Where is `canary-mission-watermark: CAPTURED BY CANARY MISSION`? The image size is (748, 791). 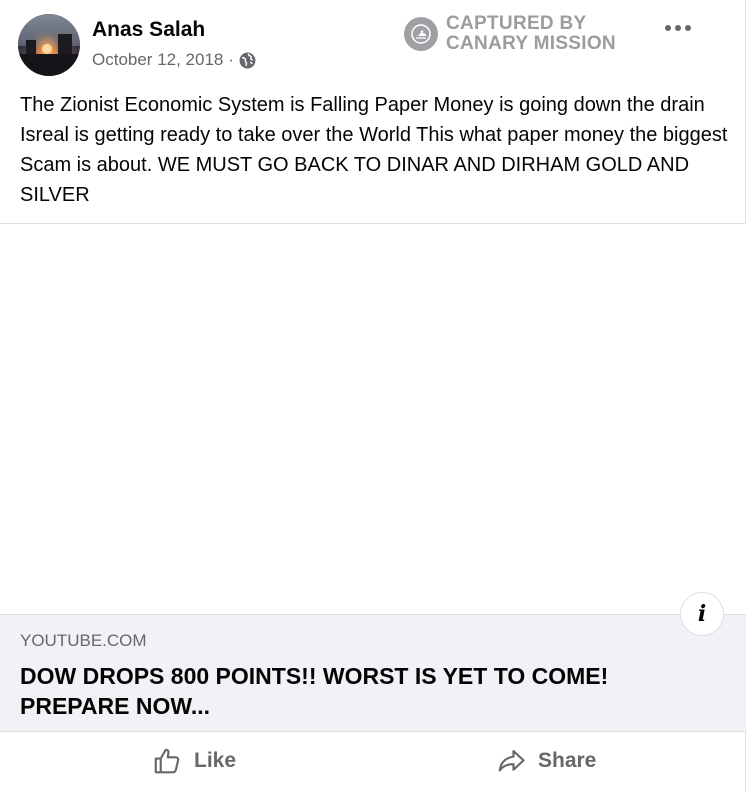 canary-mission-watermark: CAPTURED BY CANARY MISSION is located at coordinates (510, 34).